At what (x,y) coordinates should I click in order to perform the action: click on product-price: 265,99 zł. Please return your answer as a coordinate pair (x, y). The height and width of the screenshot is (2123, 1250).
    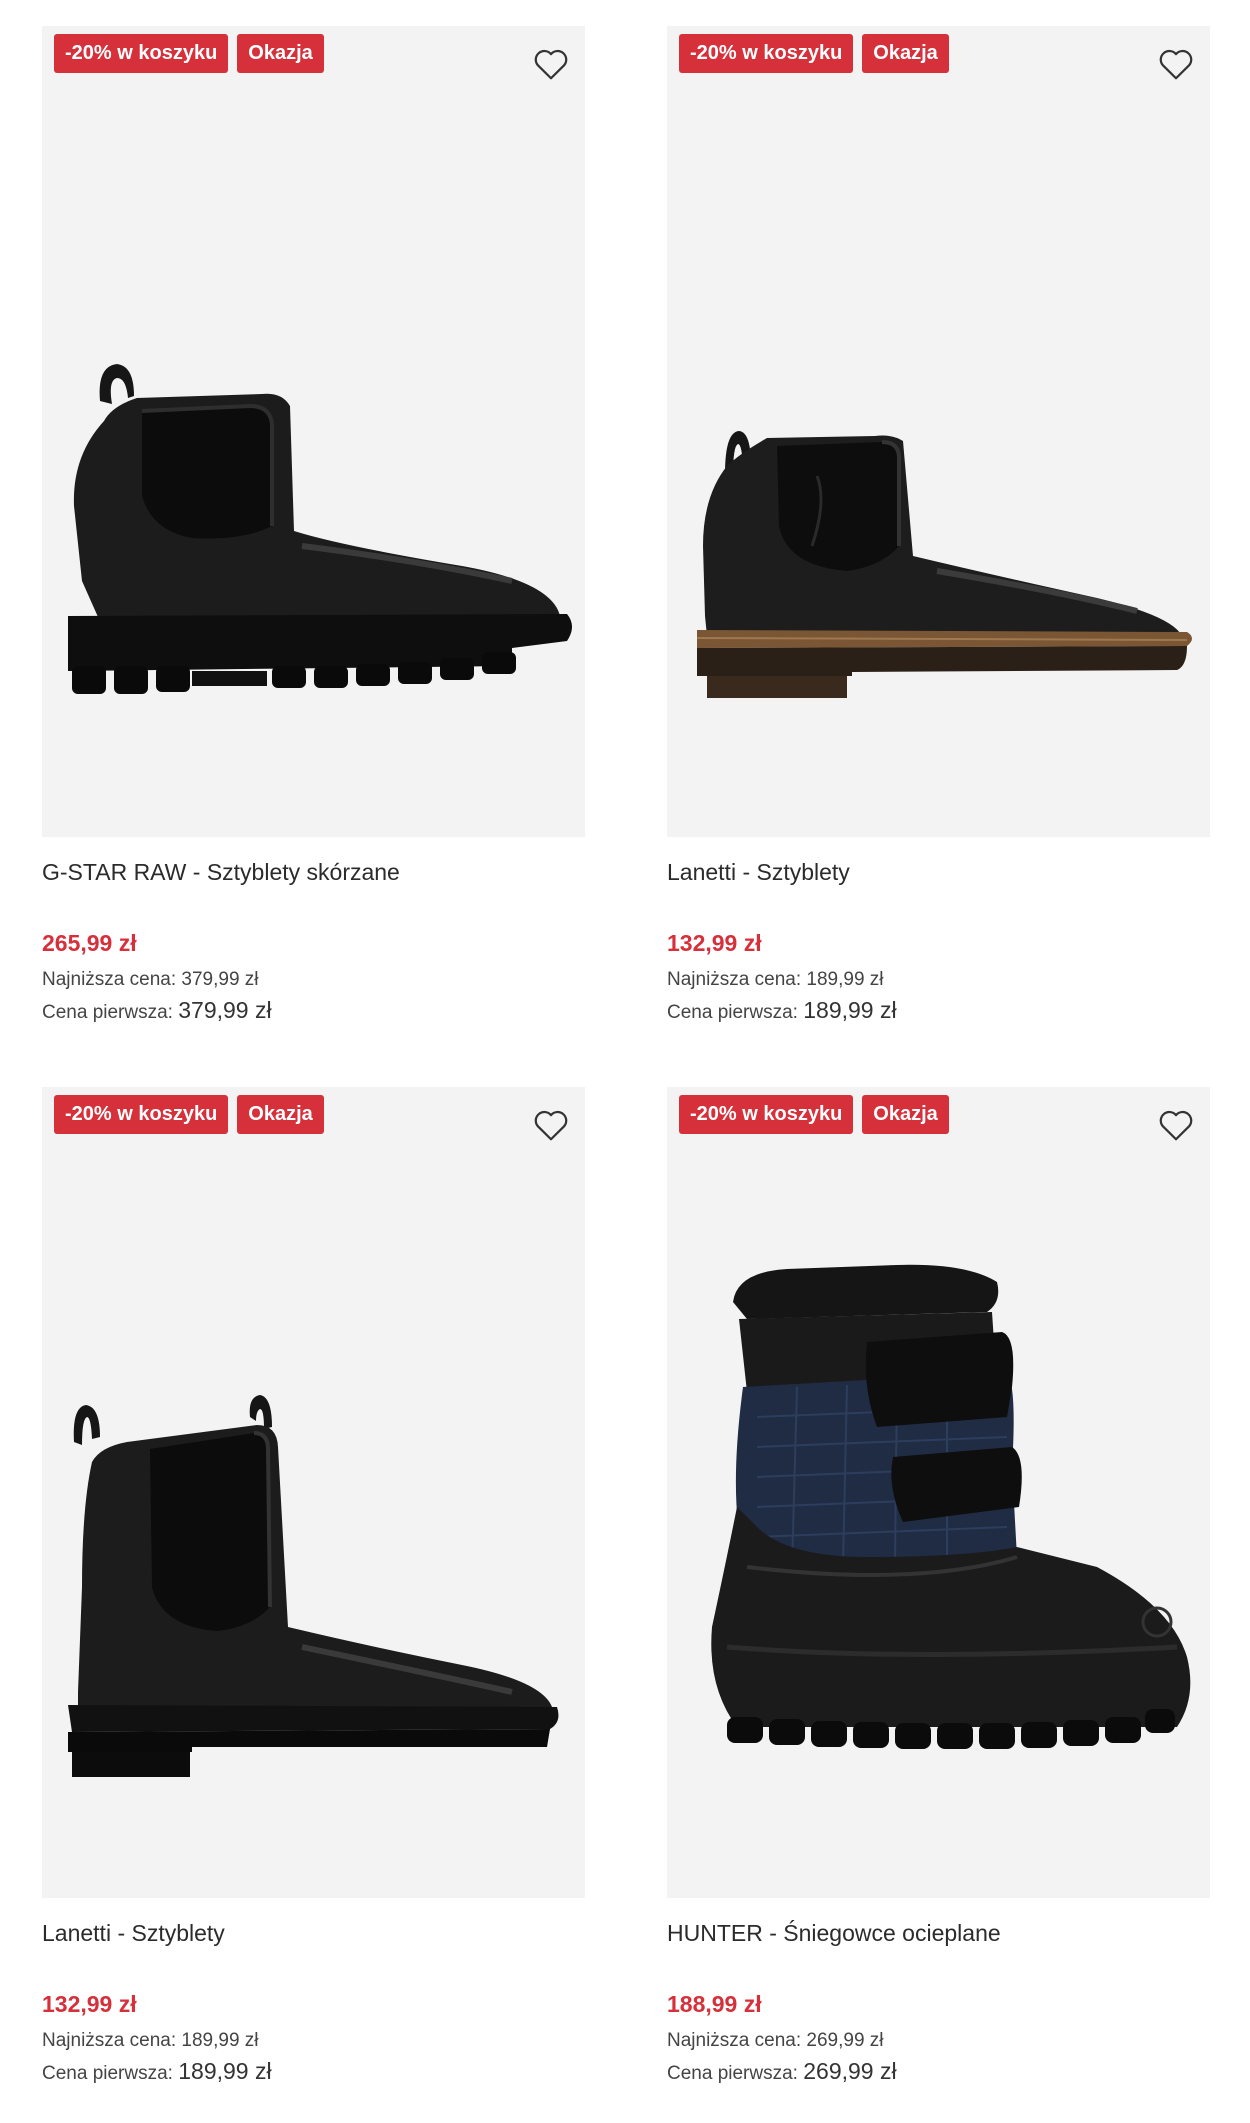
    Looking at the image, I should click on (89, 943).